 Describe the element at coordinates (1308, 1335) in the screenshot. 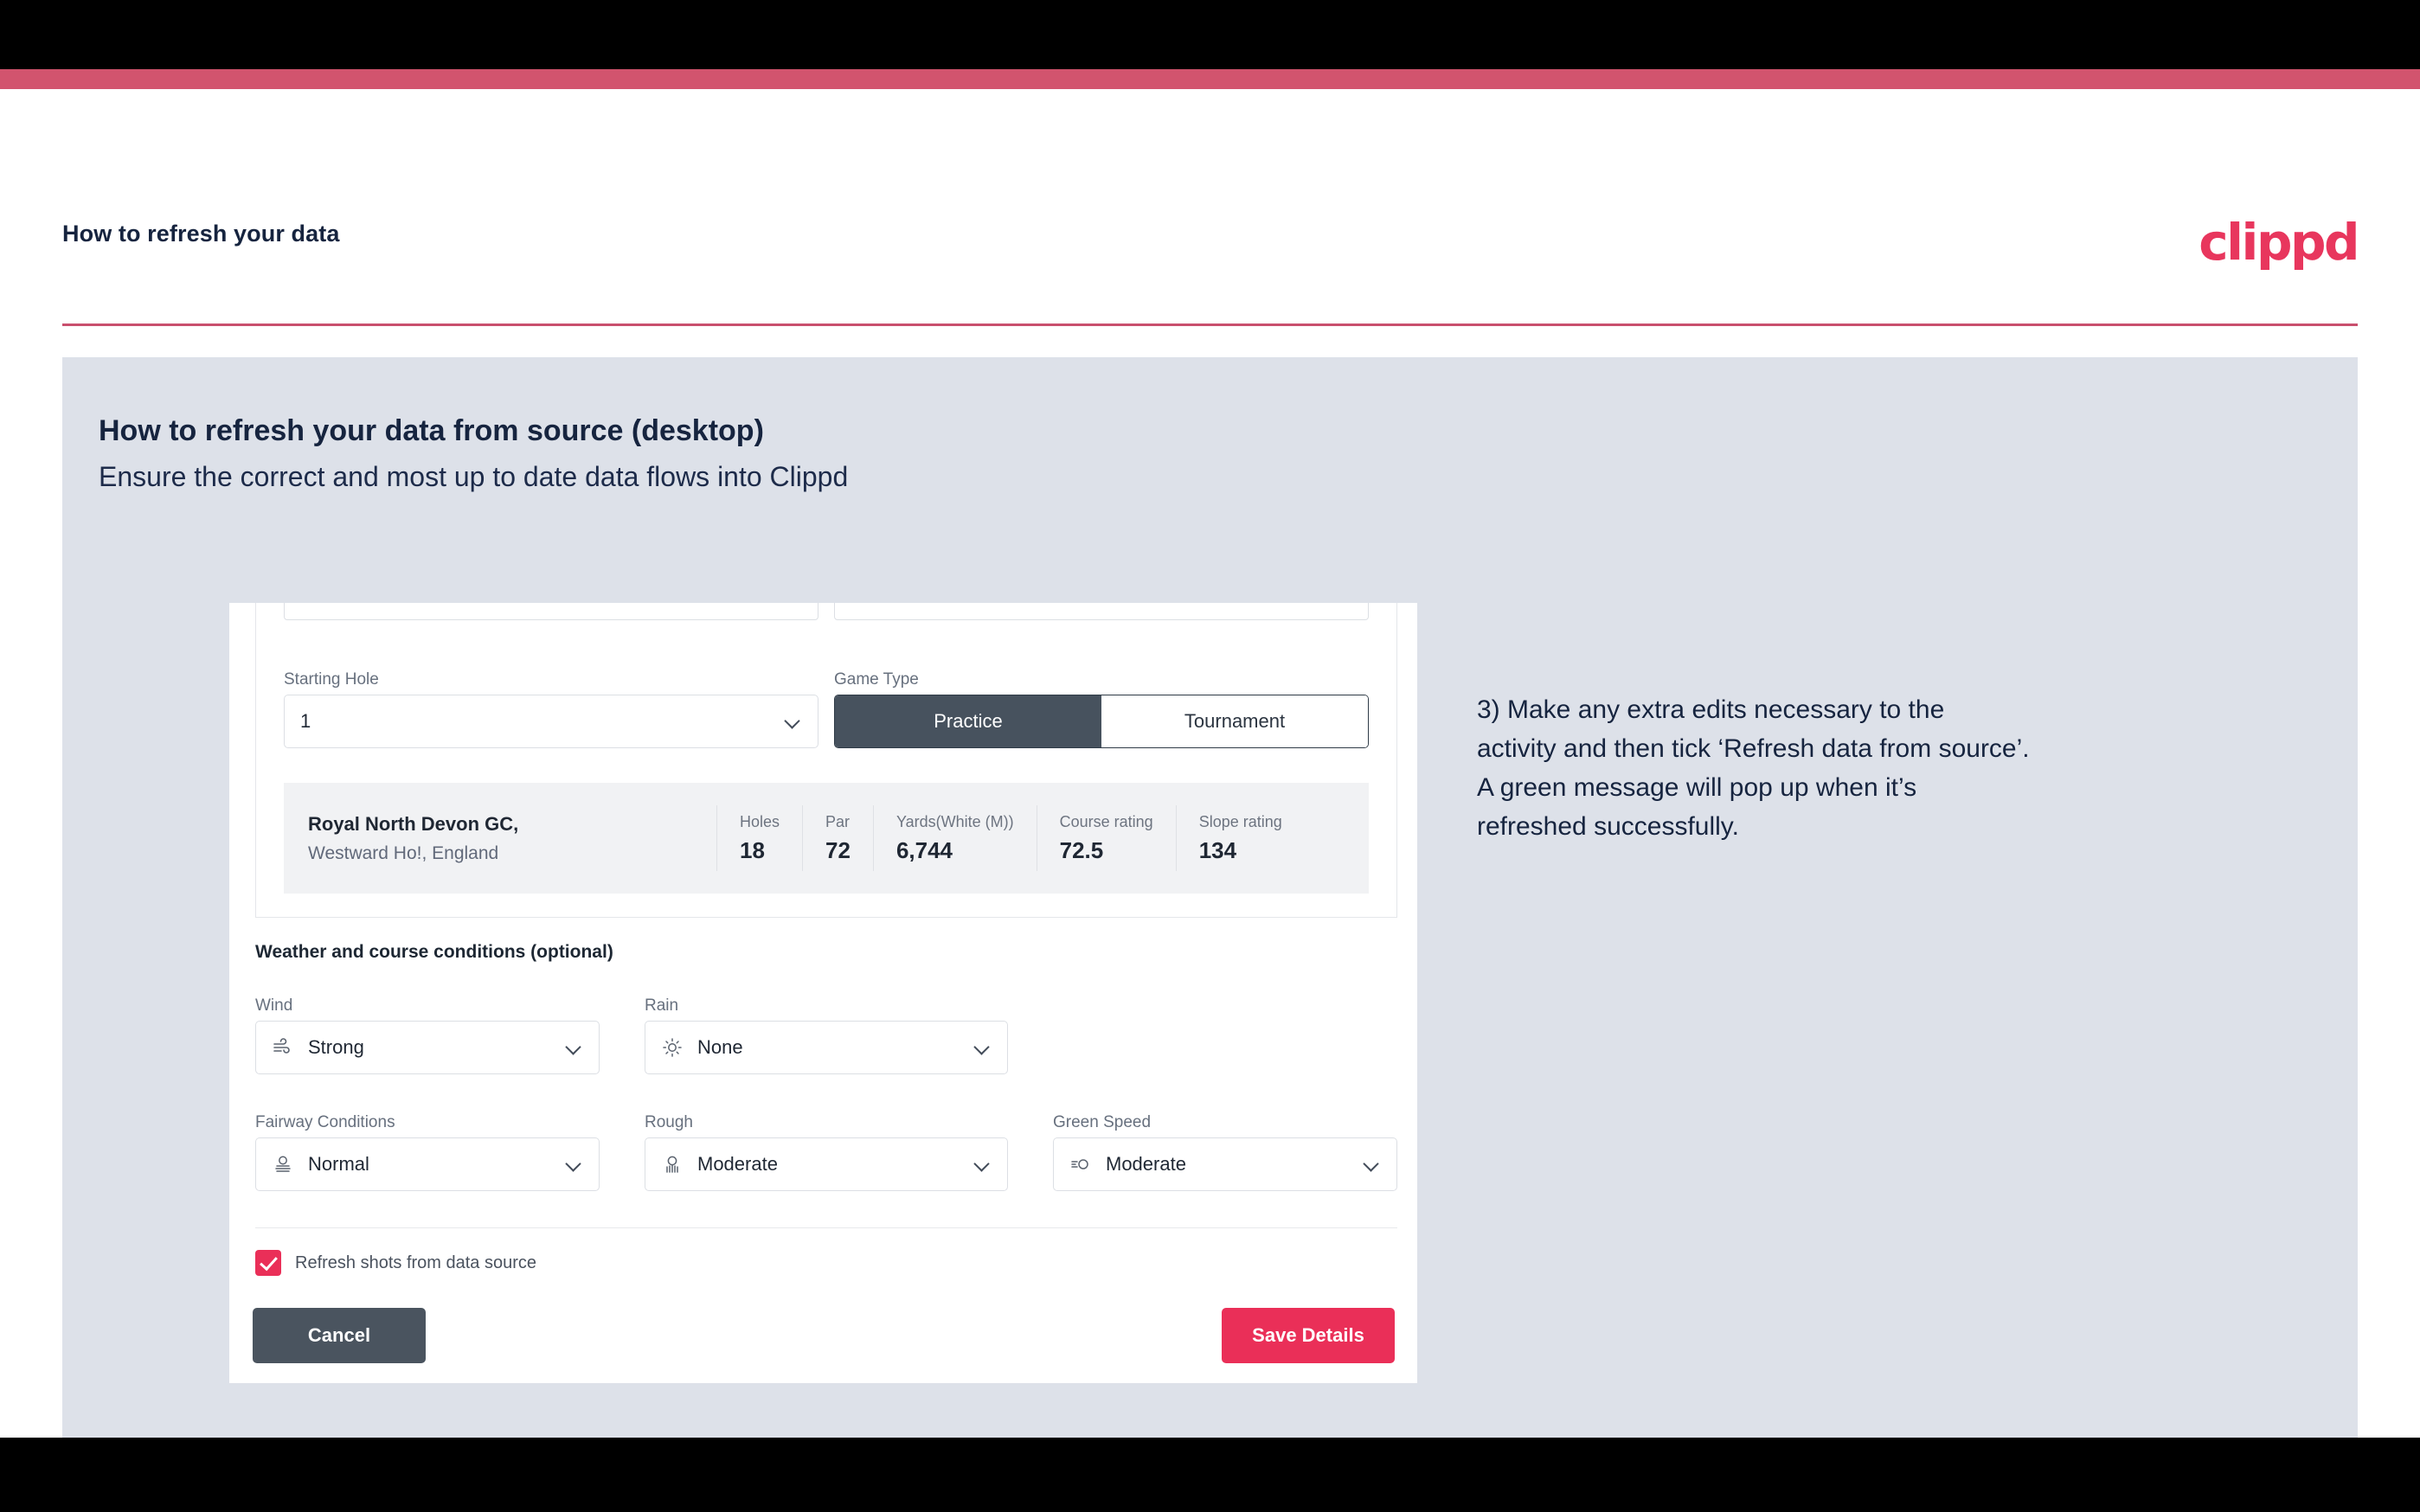

I see `save-details-button: Save Details` at that location.